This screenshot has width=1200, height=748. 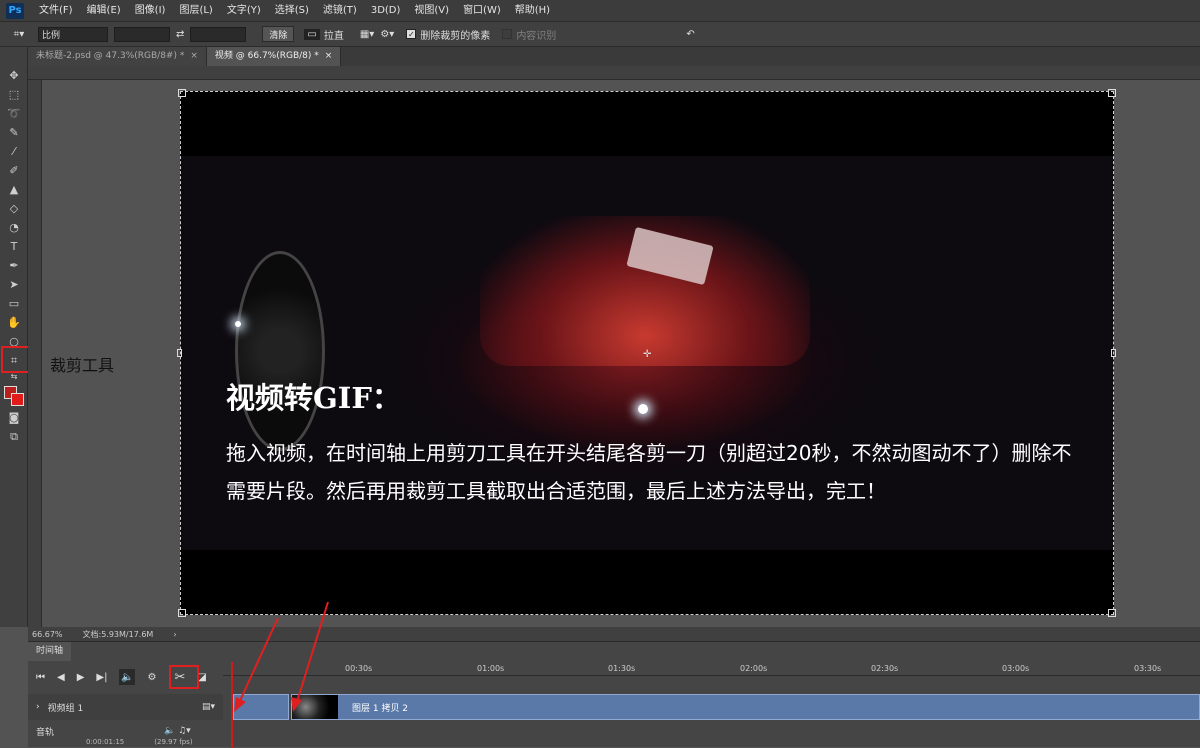 What do you see at coordinates (622, 668) in the screenshot?
I see `tick-label: 01:30s` at bounding box center [622, 668].